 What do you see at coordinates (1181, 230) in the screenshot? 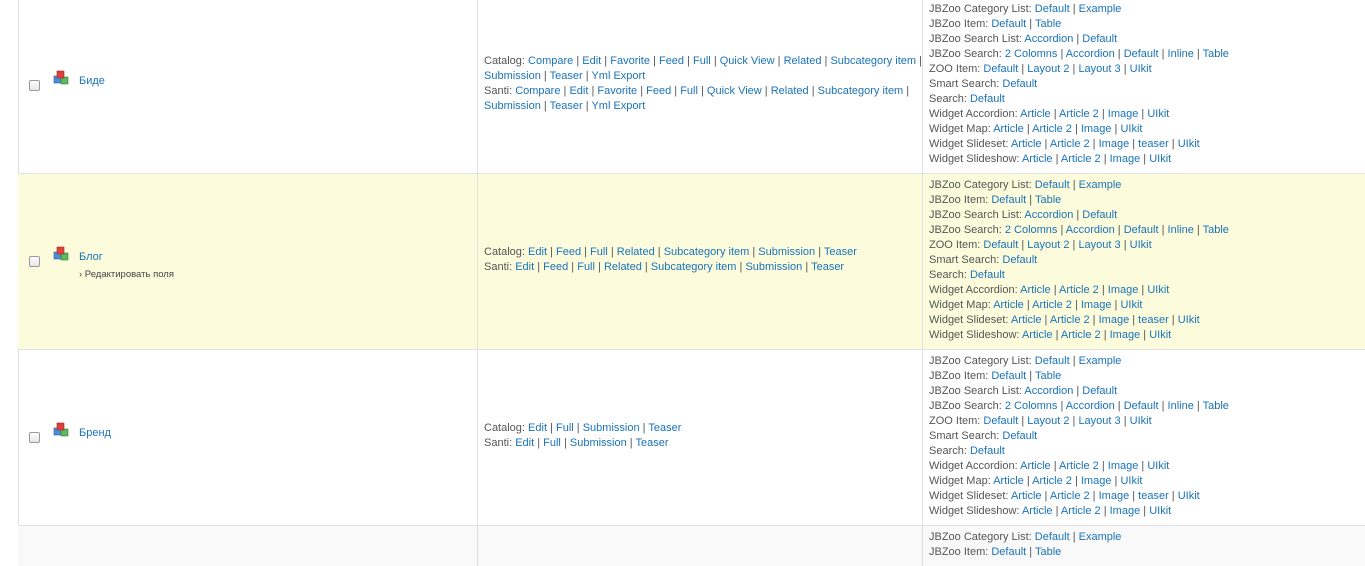
I see `layout-link: Inline` at bounding box center [1181, 230].